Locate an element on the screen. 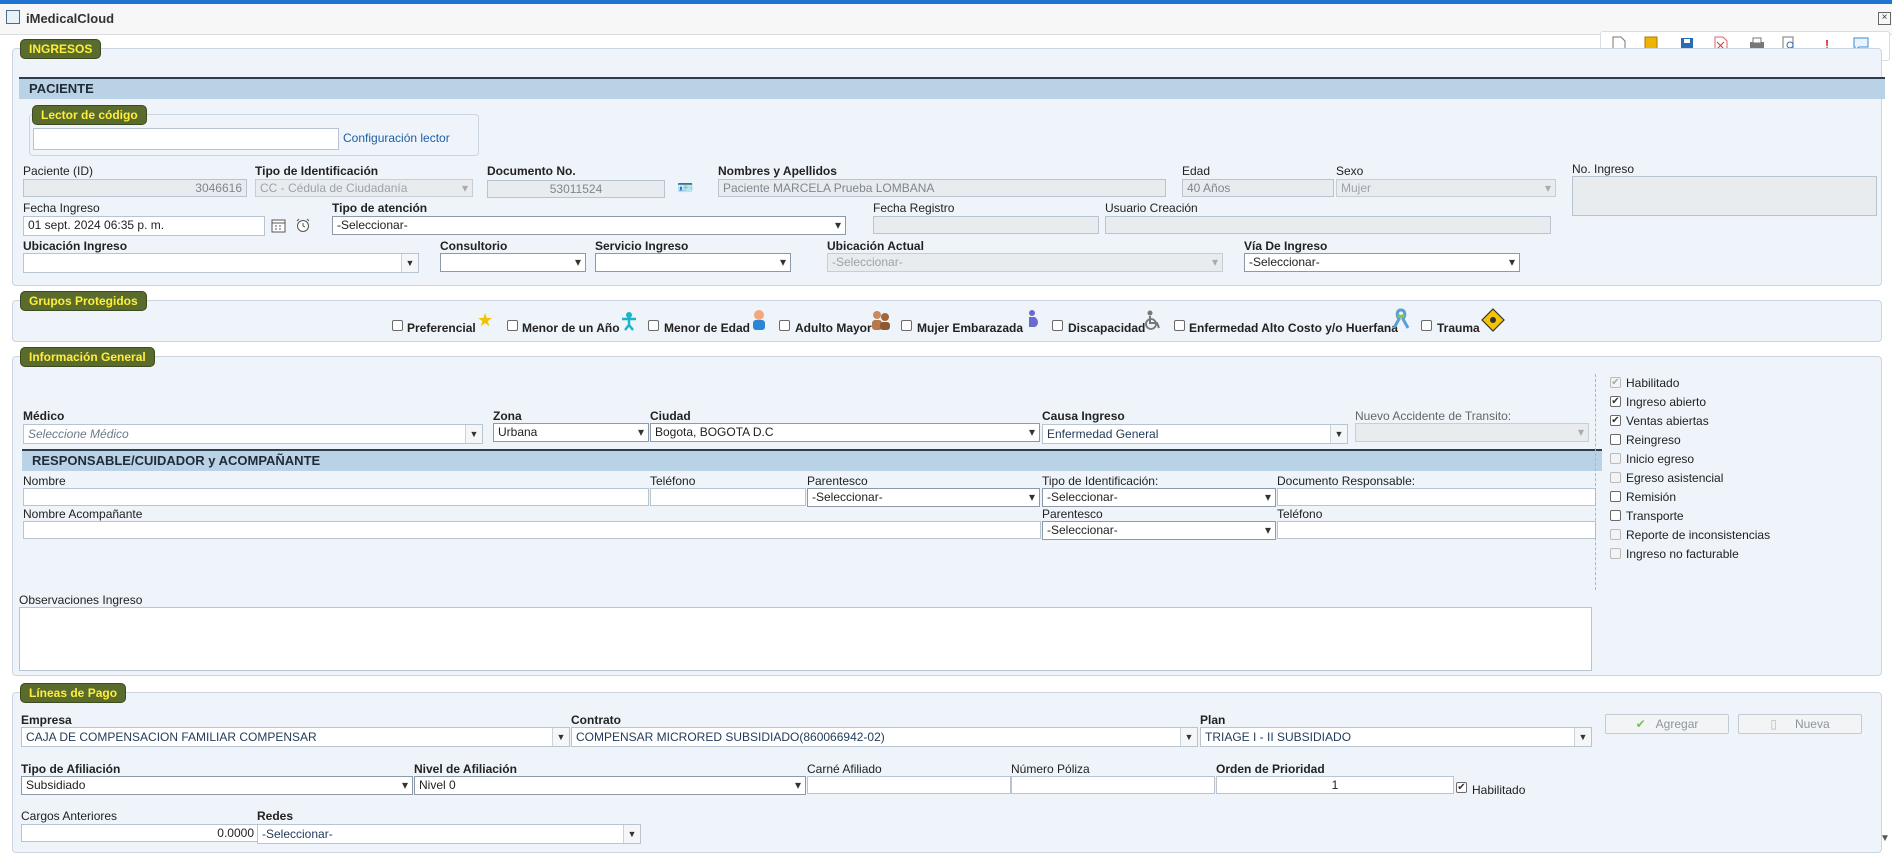  paciente-band: PACIENTE is located at coordinates (952, 88).